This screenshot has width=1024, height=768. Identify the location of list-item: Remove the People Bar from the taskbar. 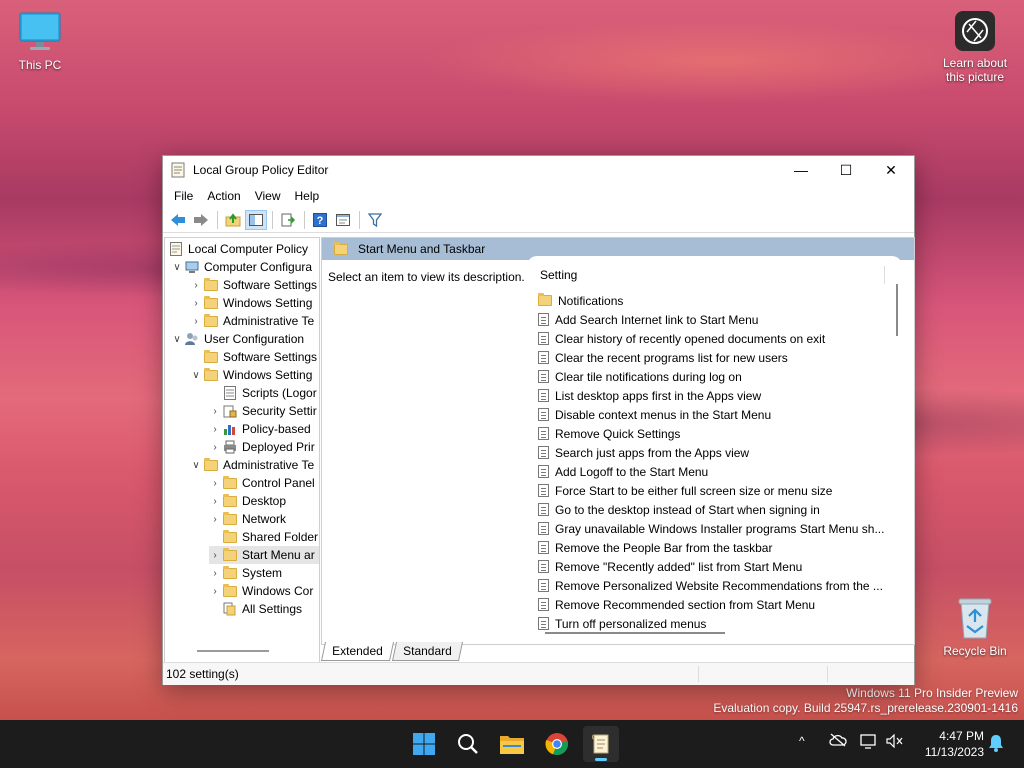
(655, 547).